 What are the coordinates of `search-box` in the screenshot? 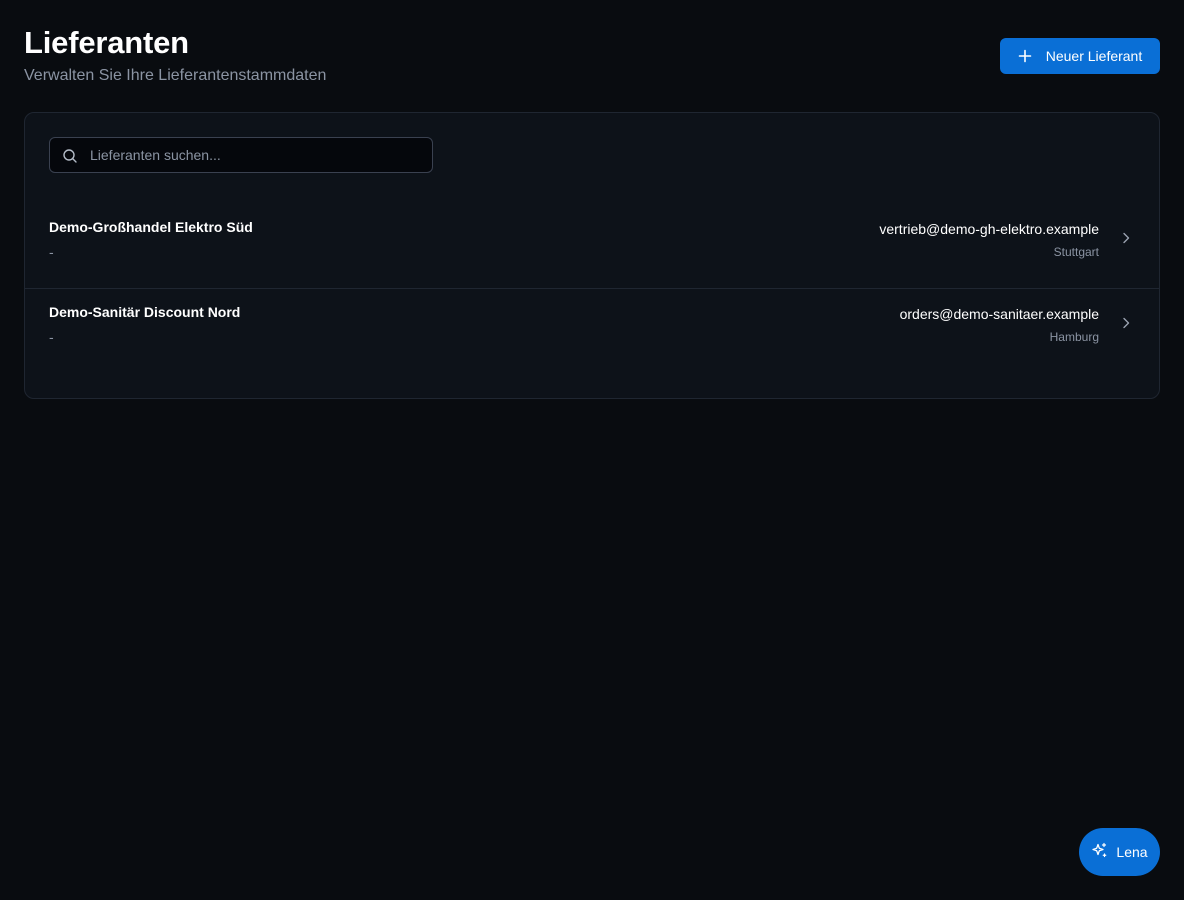 It's located at (241, 155).